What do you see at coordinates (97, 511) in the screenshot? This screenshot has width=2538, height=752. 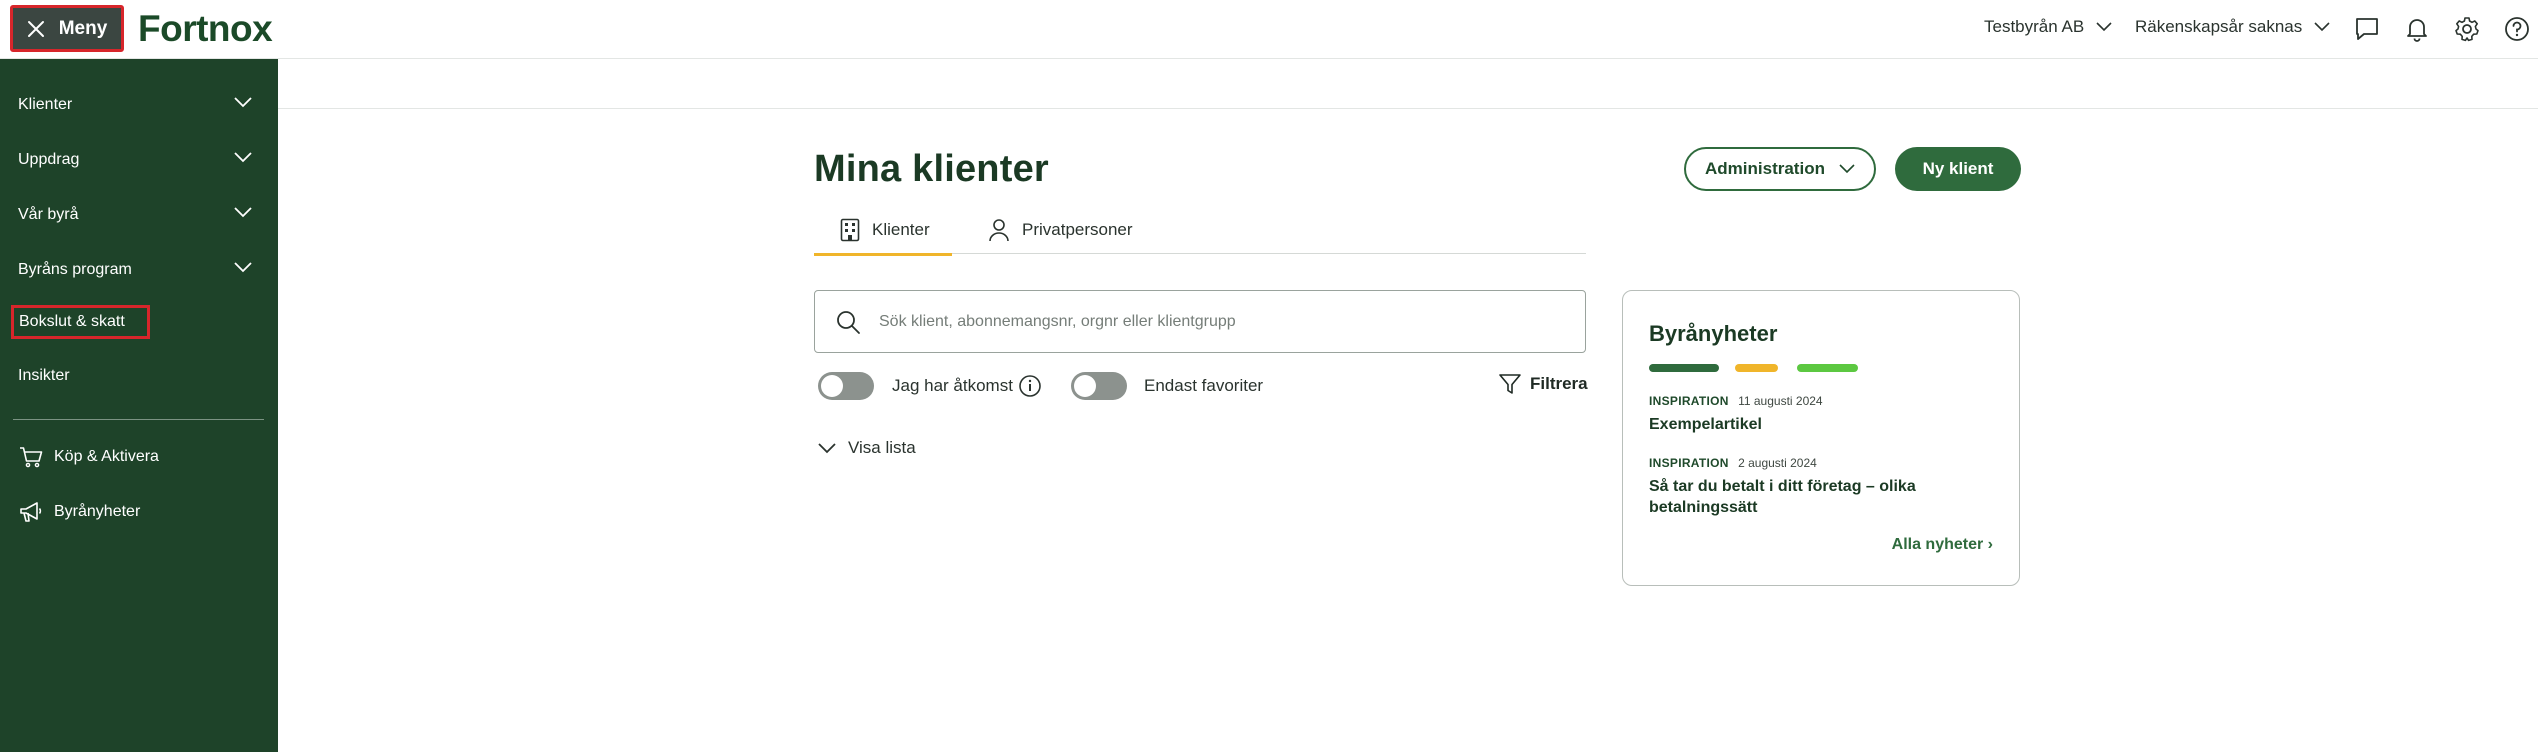 I see `sidebar-item-label: Byrånyheter` at bounding box center [97, 511].